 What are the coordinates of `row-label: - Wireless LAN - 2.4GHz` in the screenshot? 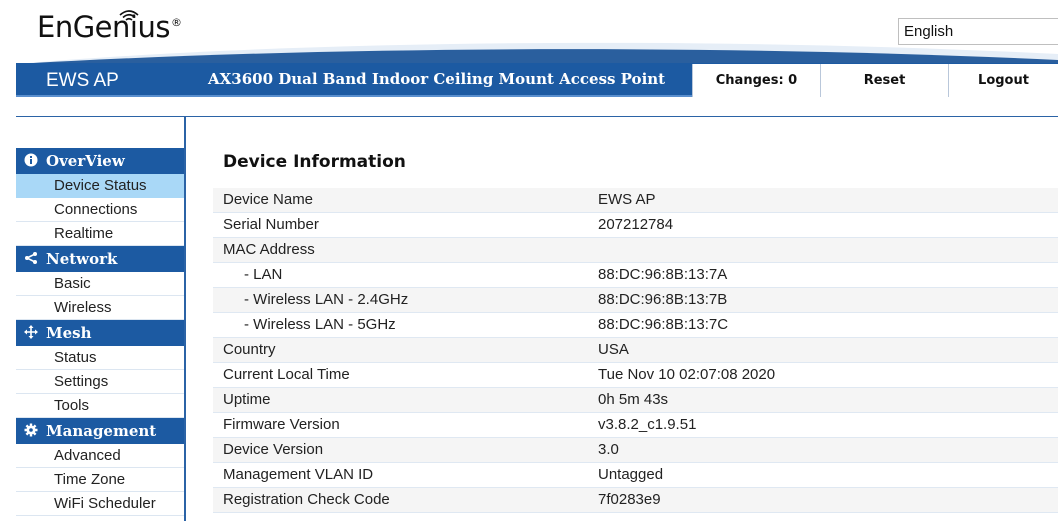 It's located at (326, 299).